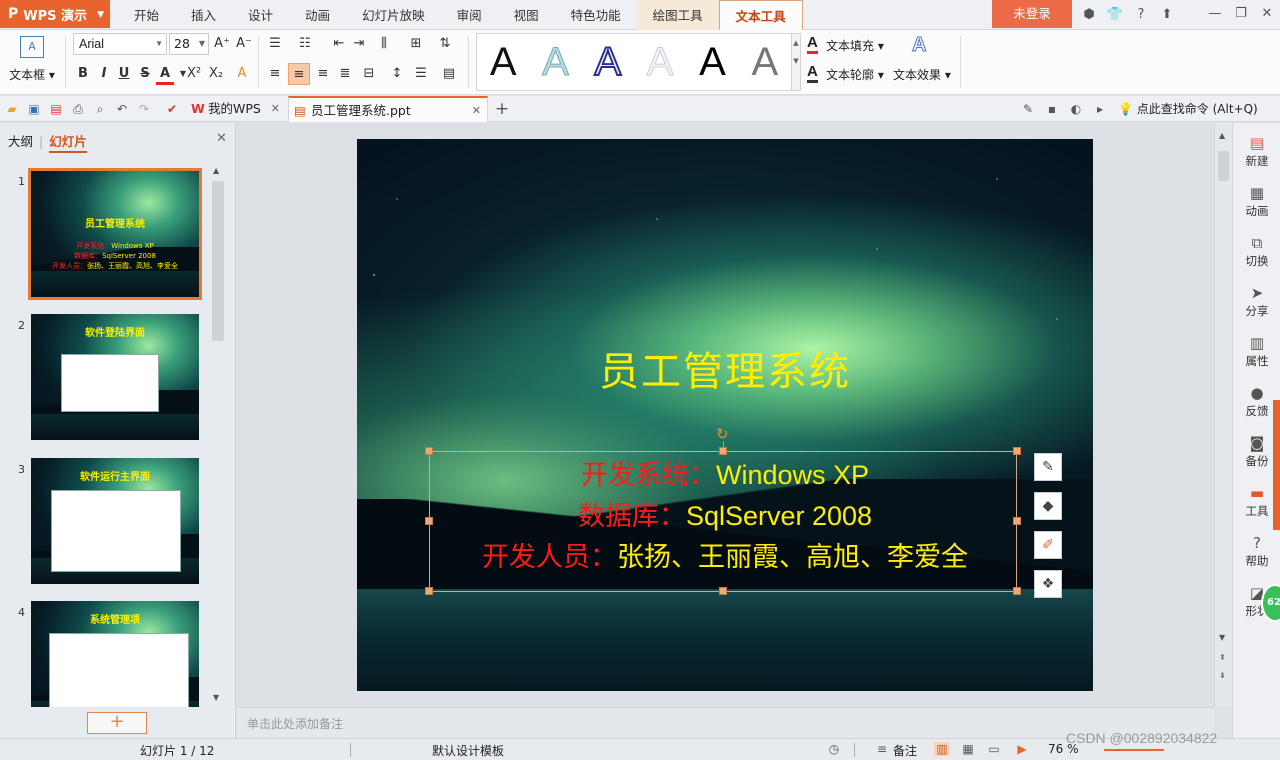 Image resolution: width=1280 pixels, height=760 pixels. What do you see at coordinates (1256, 201) in the screenshot?
I see `sidebar-item-animation: ▦ 动画` at bounding box center [1256, 201].